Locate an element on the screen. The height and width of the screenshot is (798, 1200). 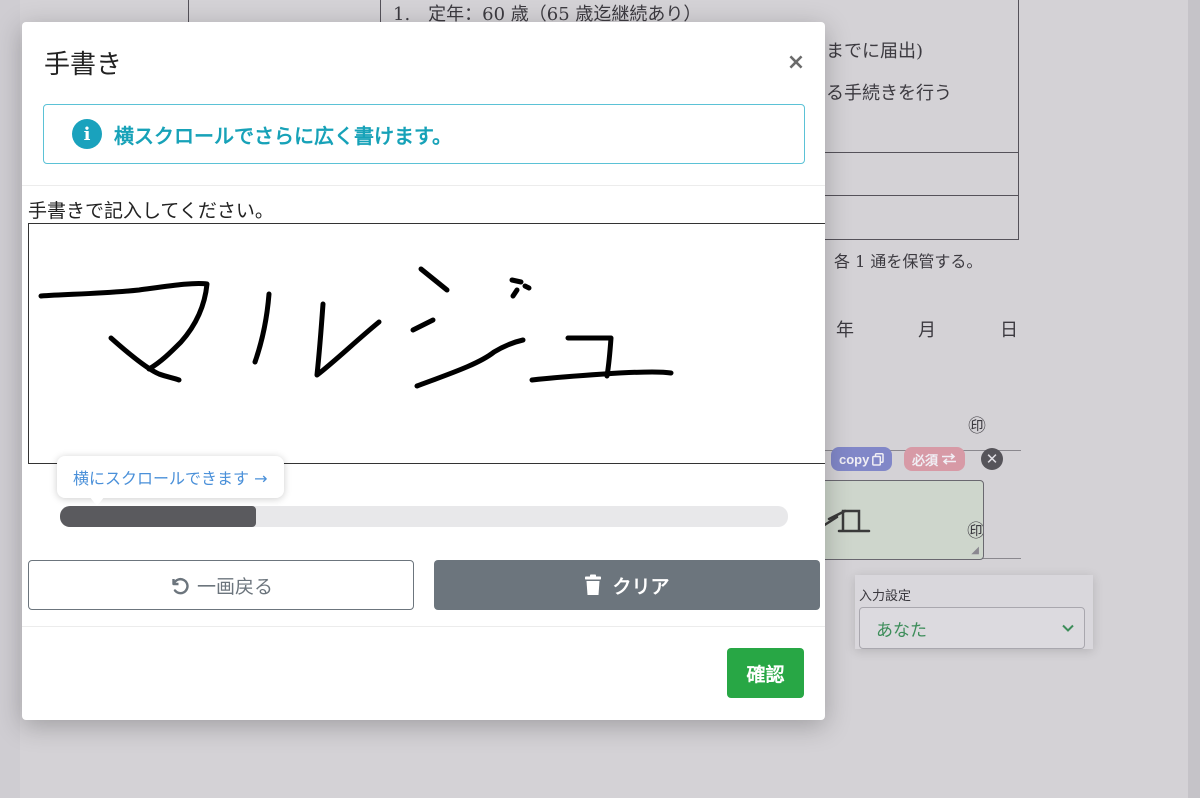
doc-text-day: 日 is located at coordinates (1009, 330).